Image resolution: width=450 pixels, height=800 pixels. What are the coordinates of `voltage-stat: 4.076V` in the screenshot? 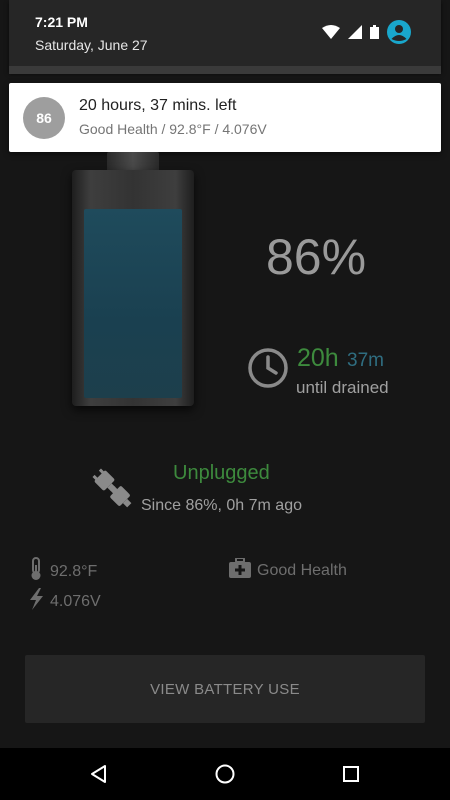 It's located at (64, 601).